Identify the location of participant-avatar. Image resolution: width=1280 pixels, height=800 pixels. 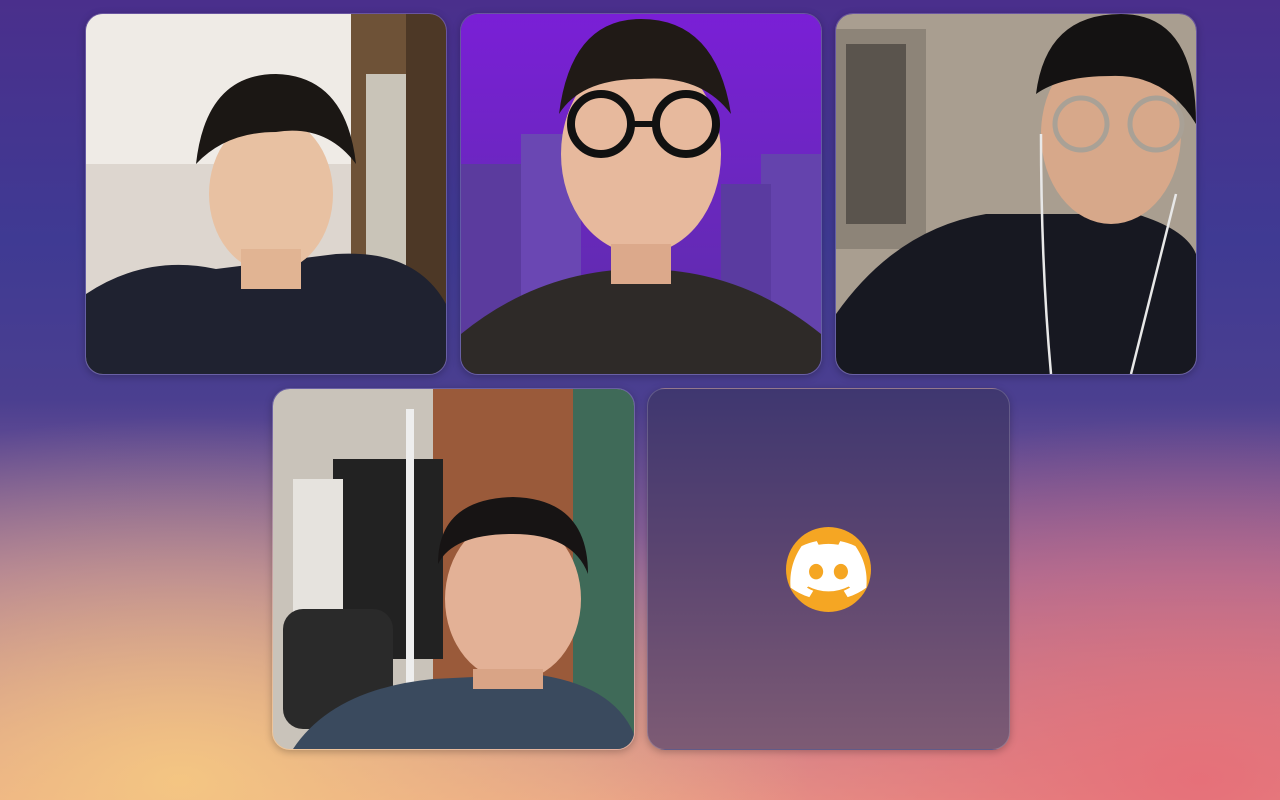
(828, 569).